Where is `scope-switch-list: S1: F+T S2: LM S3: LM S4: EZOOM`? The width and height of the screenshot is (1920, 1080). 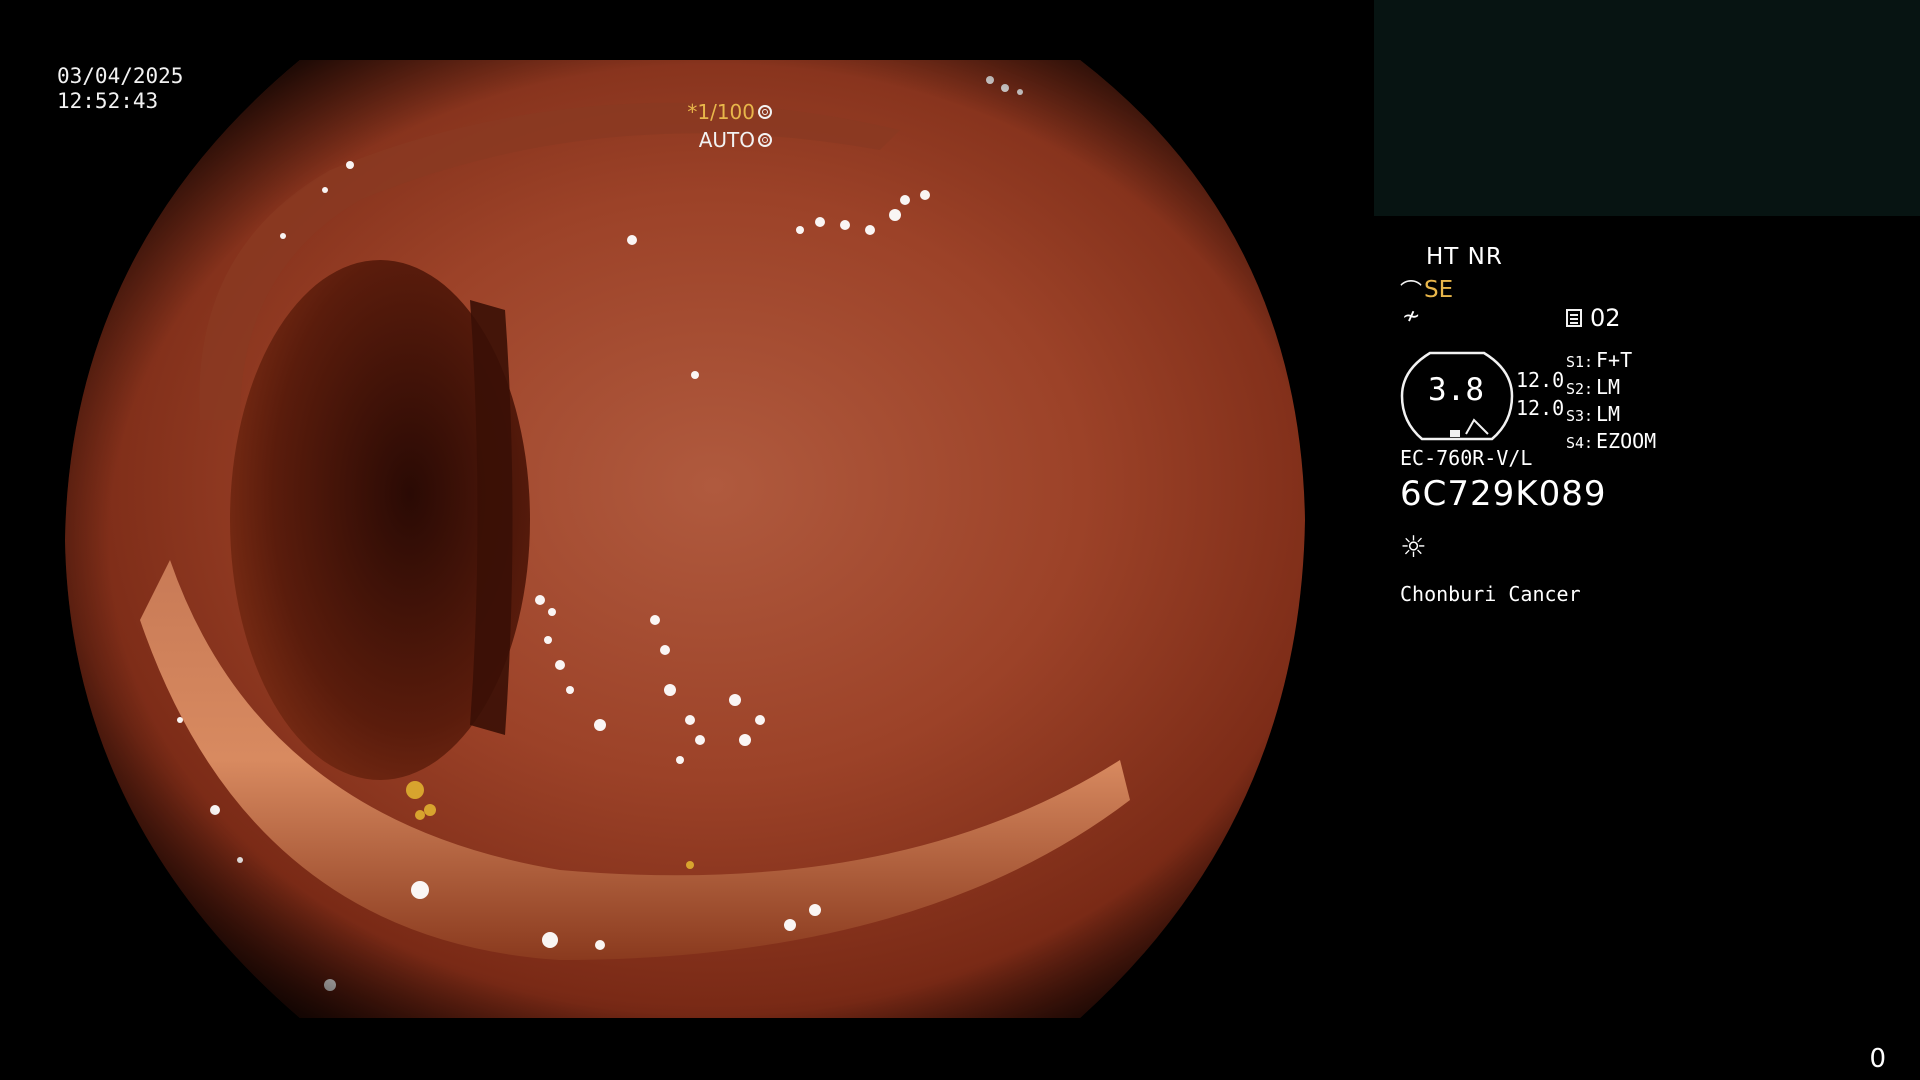
scope-switch-list: S1: F+T S2: LM S3: LM S4: EZOOM is located at coordinates (1611, 402).